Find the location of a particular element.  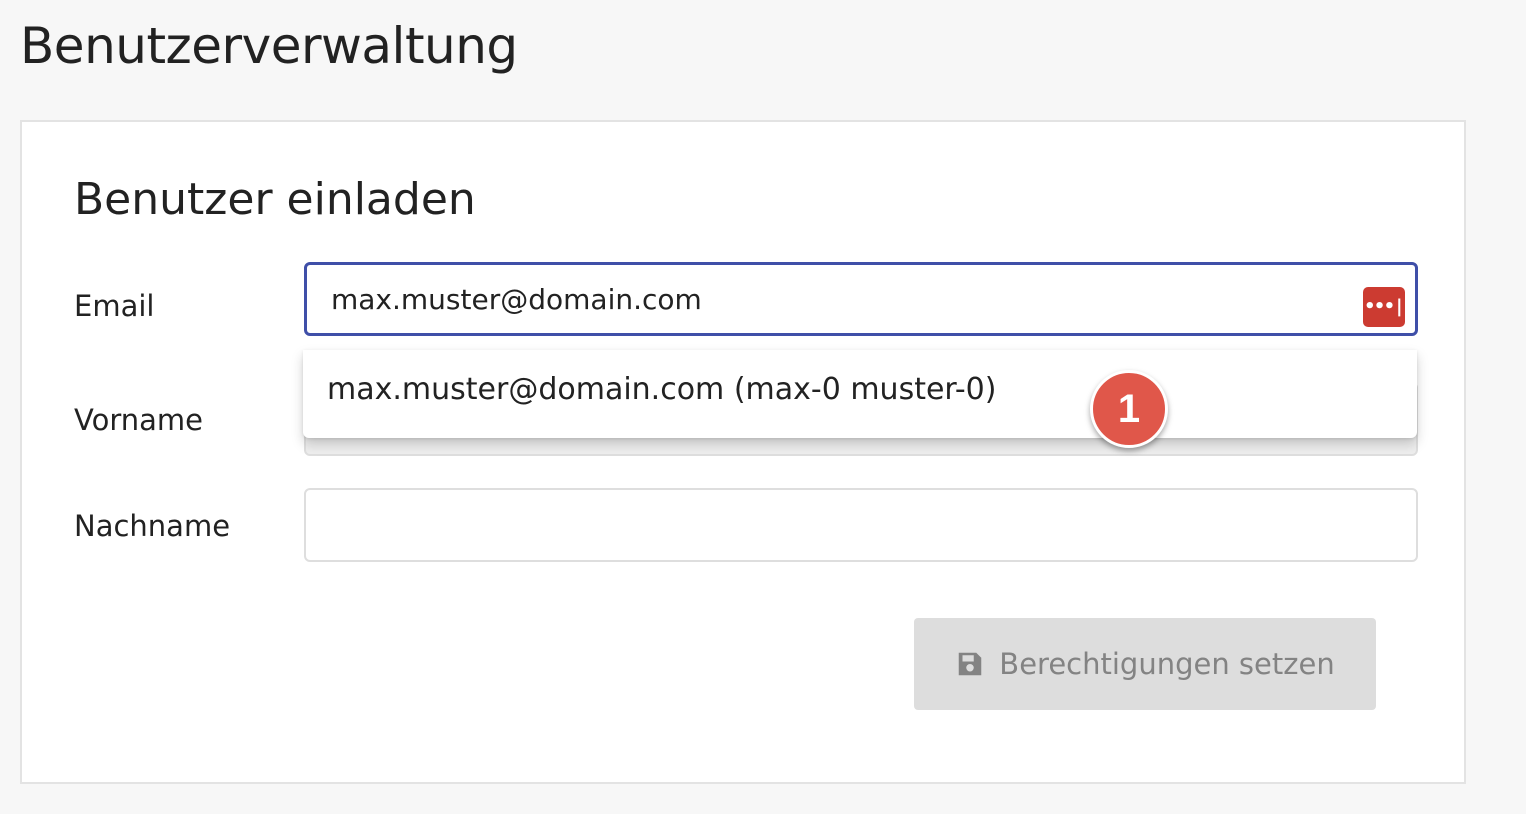

page-title: Benutzerverwaltung is located at coordinates (269, 46).